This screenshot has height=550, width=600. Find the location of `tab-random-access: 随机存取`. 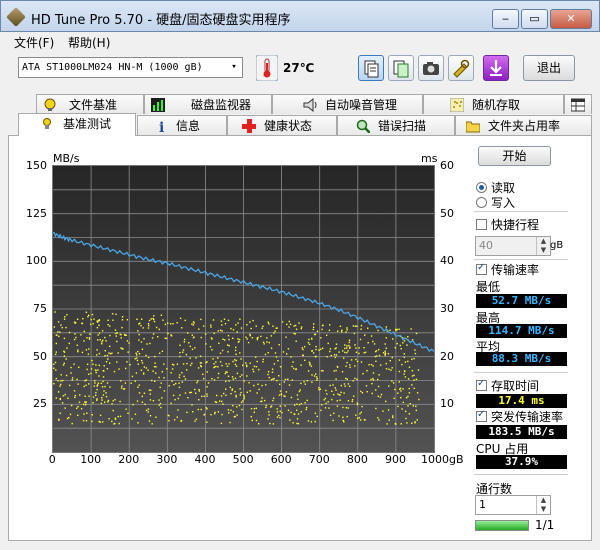

tab-random-access: 随机存取 is located at coordinates (493, 104).